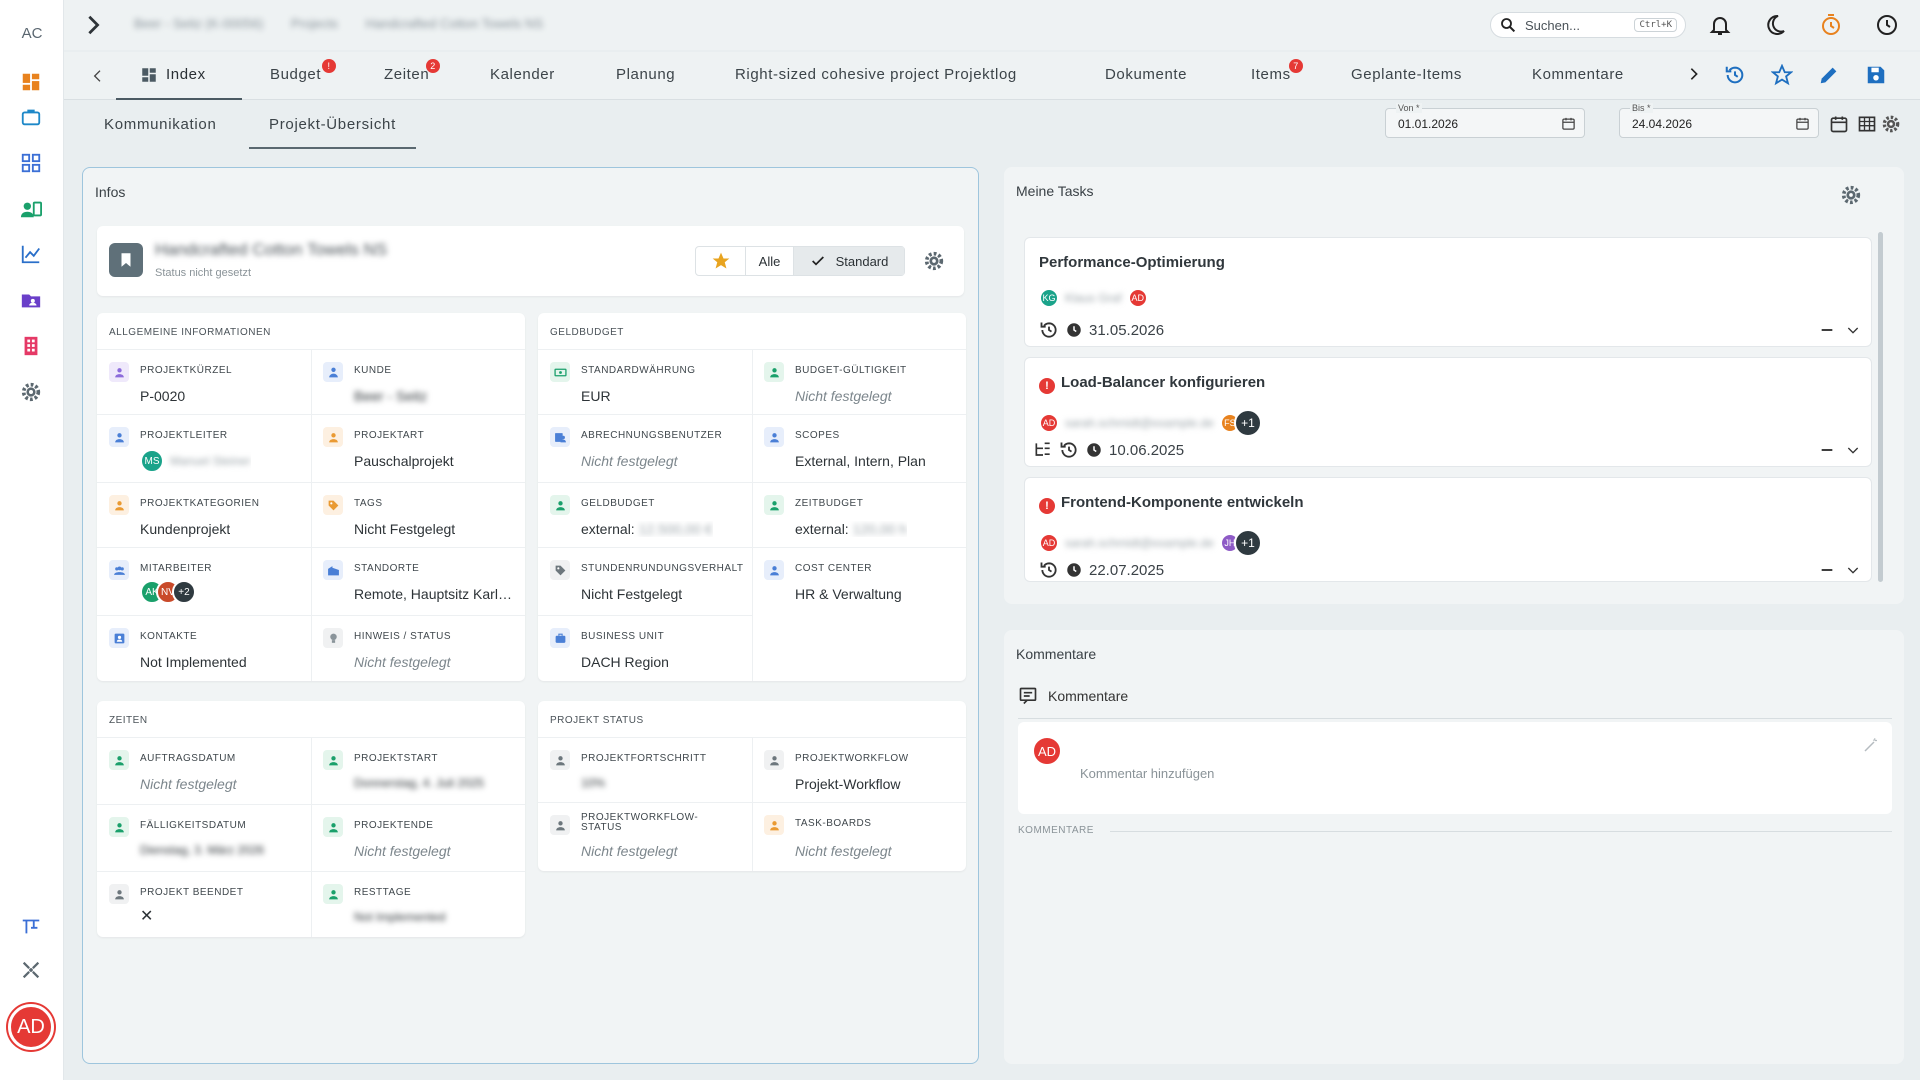 The image size is (1920, 1080). What do you see at coordinates (1147, 773) in the screenshot?
I see `comment-placeholder: Kommentar hinzufügen` at bounding box center [1147, 773].